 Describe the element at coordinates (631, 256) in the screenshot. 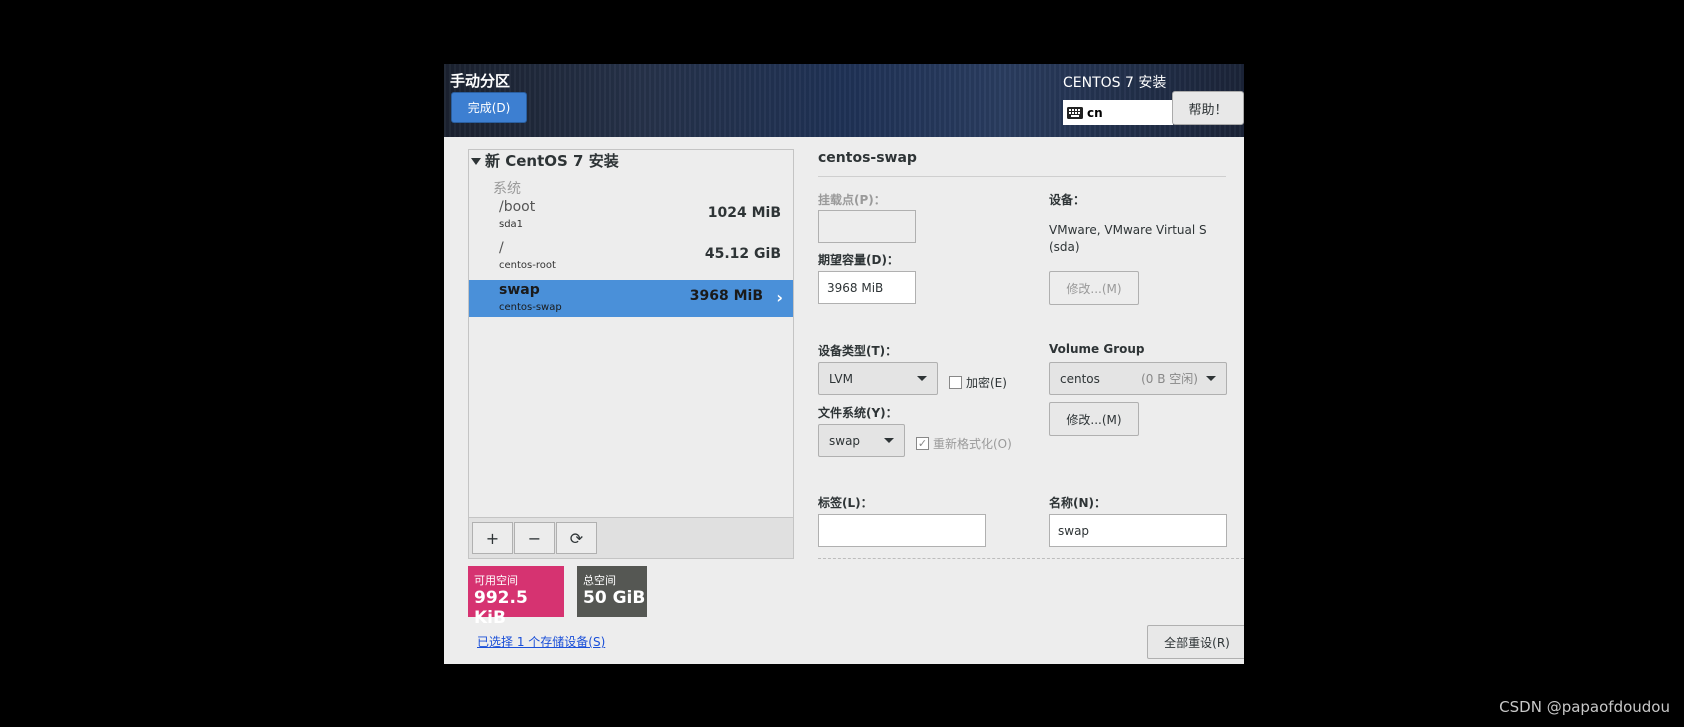

I see `partition-row: / centos-root 45.12 GiB` at that location.